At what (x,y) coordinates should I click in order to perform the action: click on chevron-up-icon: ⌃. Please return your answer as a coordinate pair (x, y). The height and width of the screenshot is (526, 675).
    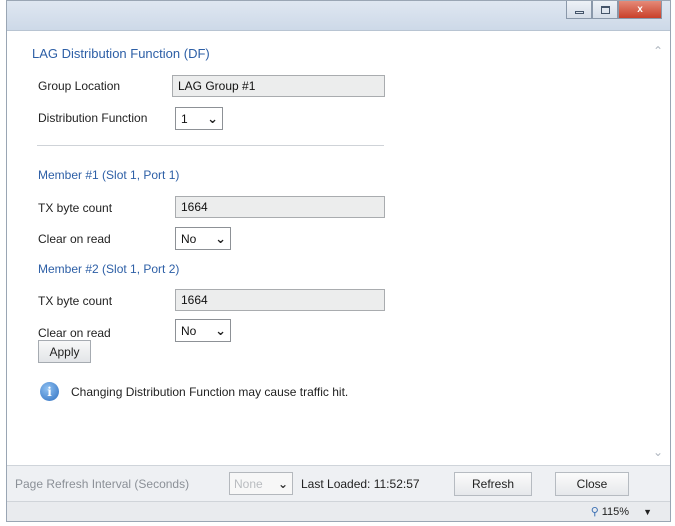
    Looking at the image, I should click on (658, 51).